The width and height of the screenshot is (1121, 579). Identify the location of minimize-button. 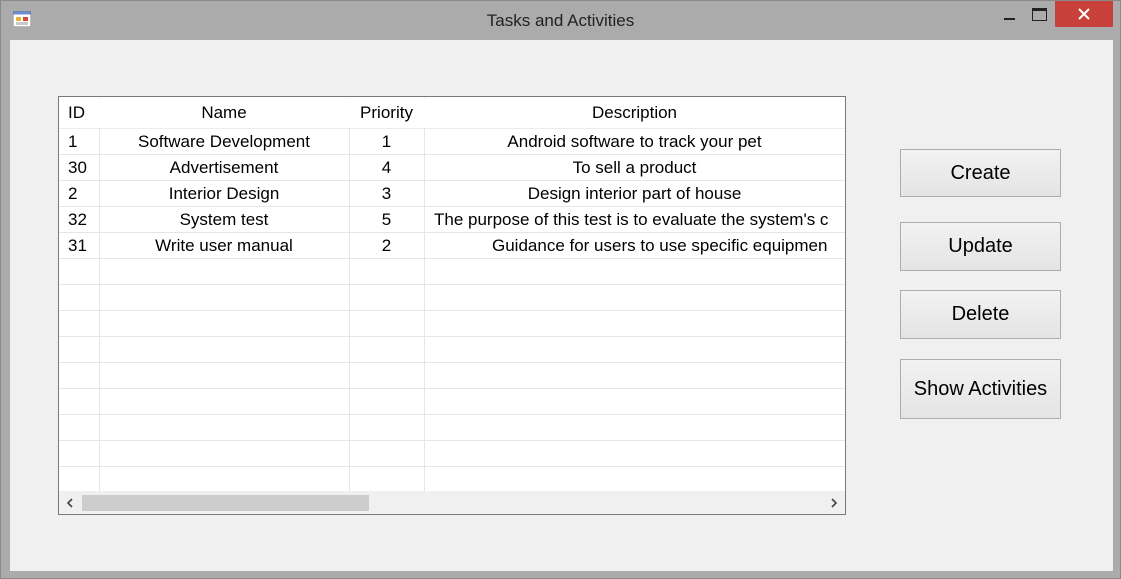
(1009, 14).